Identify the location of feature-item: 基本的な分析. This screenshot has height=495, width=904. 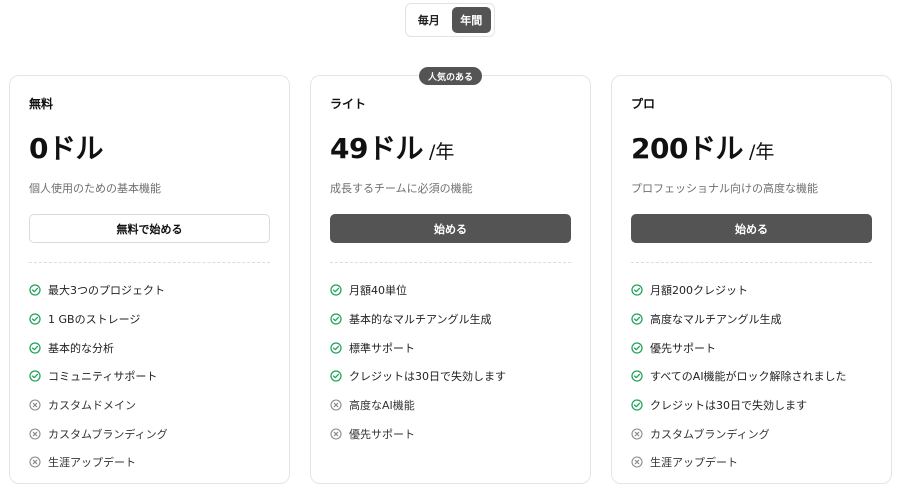
(98, 347).